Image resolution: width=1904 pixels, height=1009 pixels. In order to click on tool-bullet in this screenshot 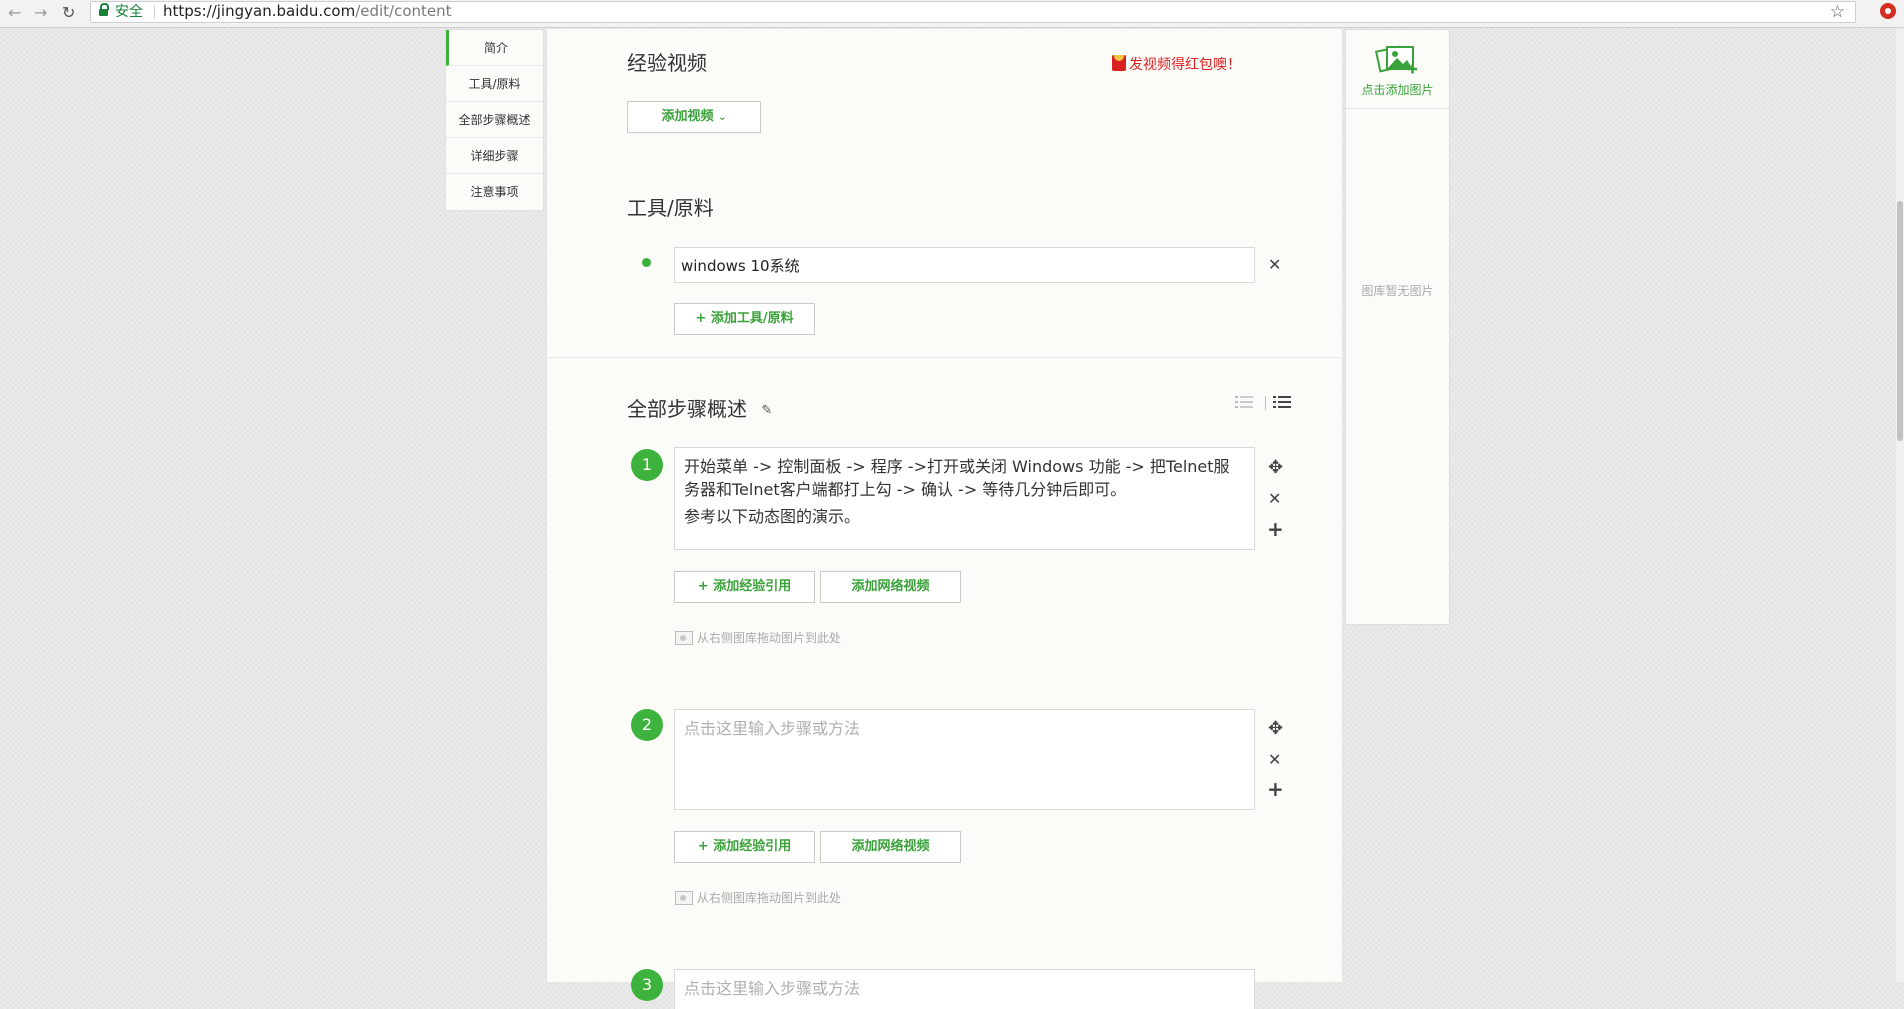, I will do `click(646, 262)`.